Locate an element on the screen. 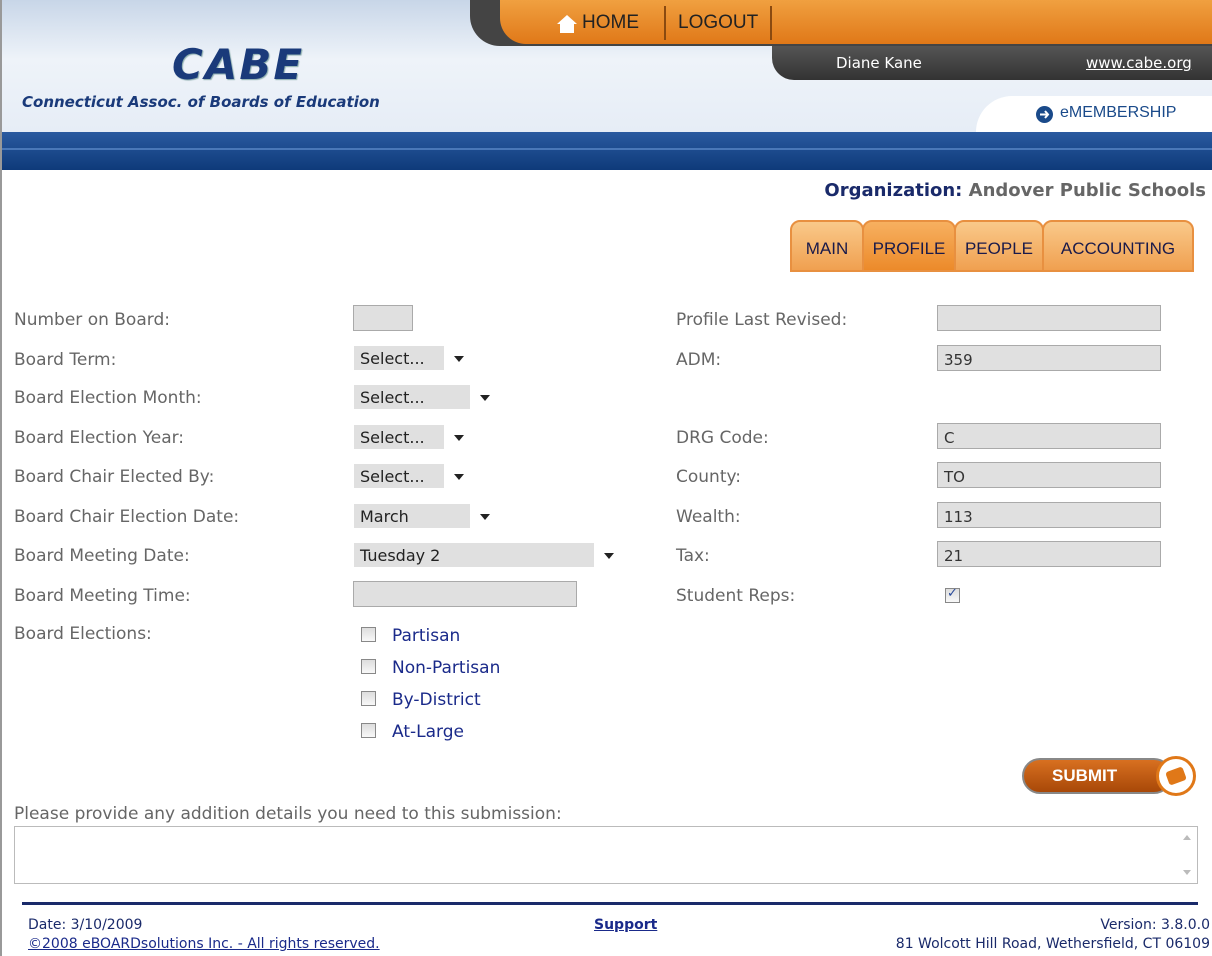  board-meeting-date-label: Board Meeting Date: is located at coordinates (102, 556).